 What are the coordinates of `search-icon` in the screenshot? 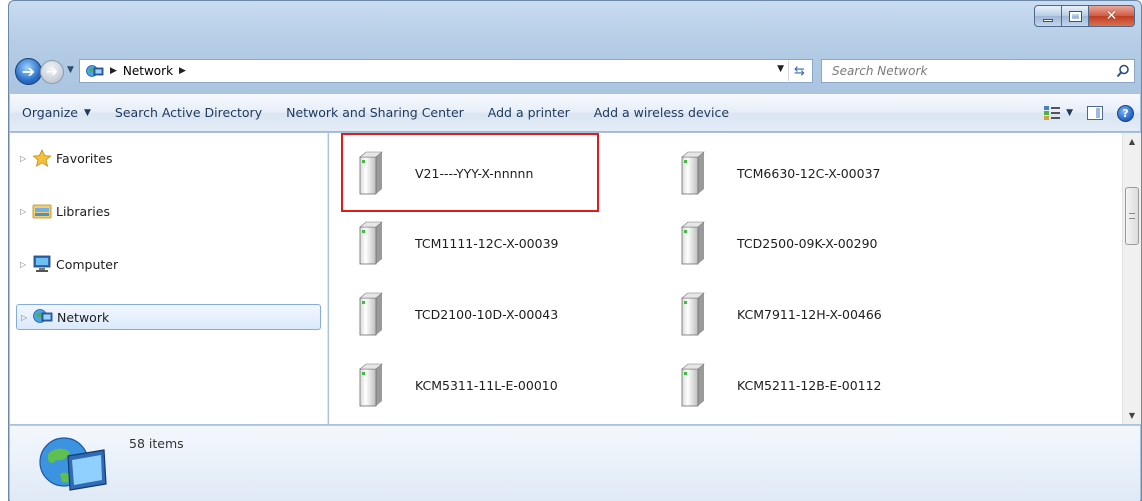 It's located at (1123, 71).